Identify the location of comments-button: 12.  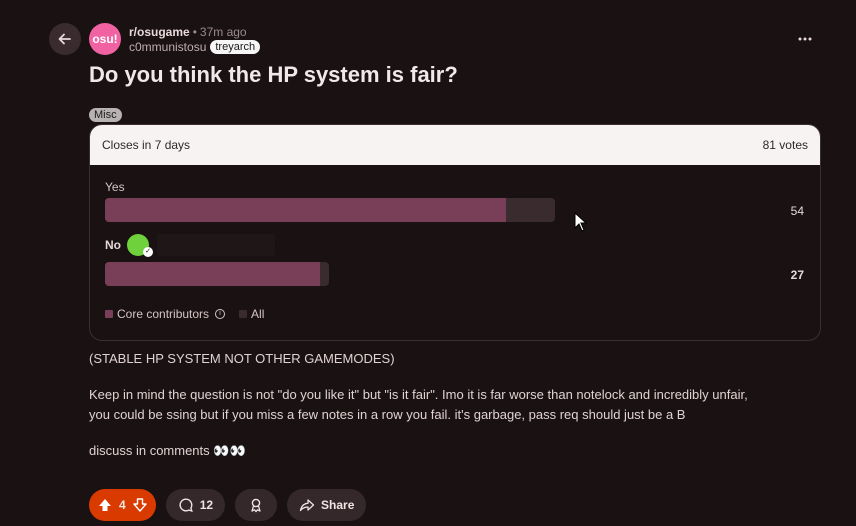
(195, 505).